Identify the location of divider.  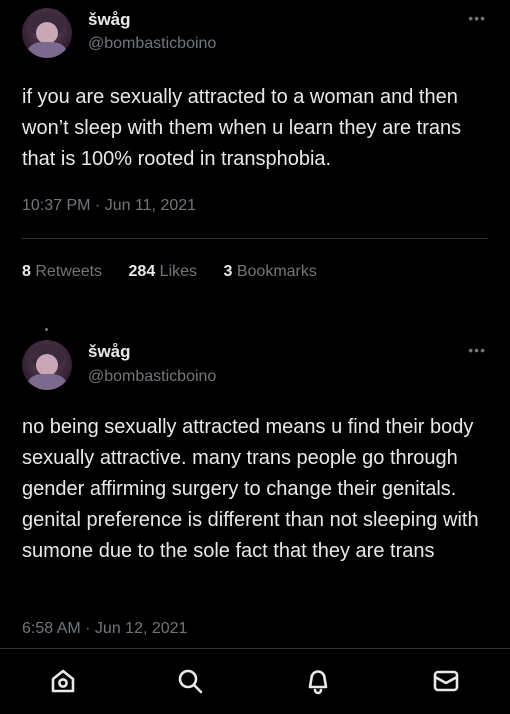
(255, 238).